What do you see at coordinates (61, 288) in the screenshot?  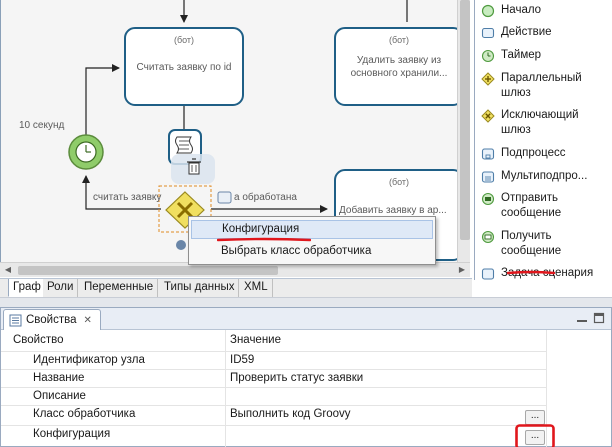 I see `tab-roles: Роли` at bounding box center [61, 288].